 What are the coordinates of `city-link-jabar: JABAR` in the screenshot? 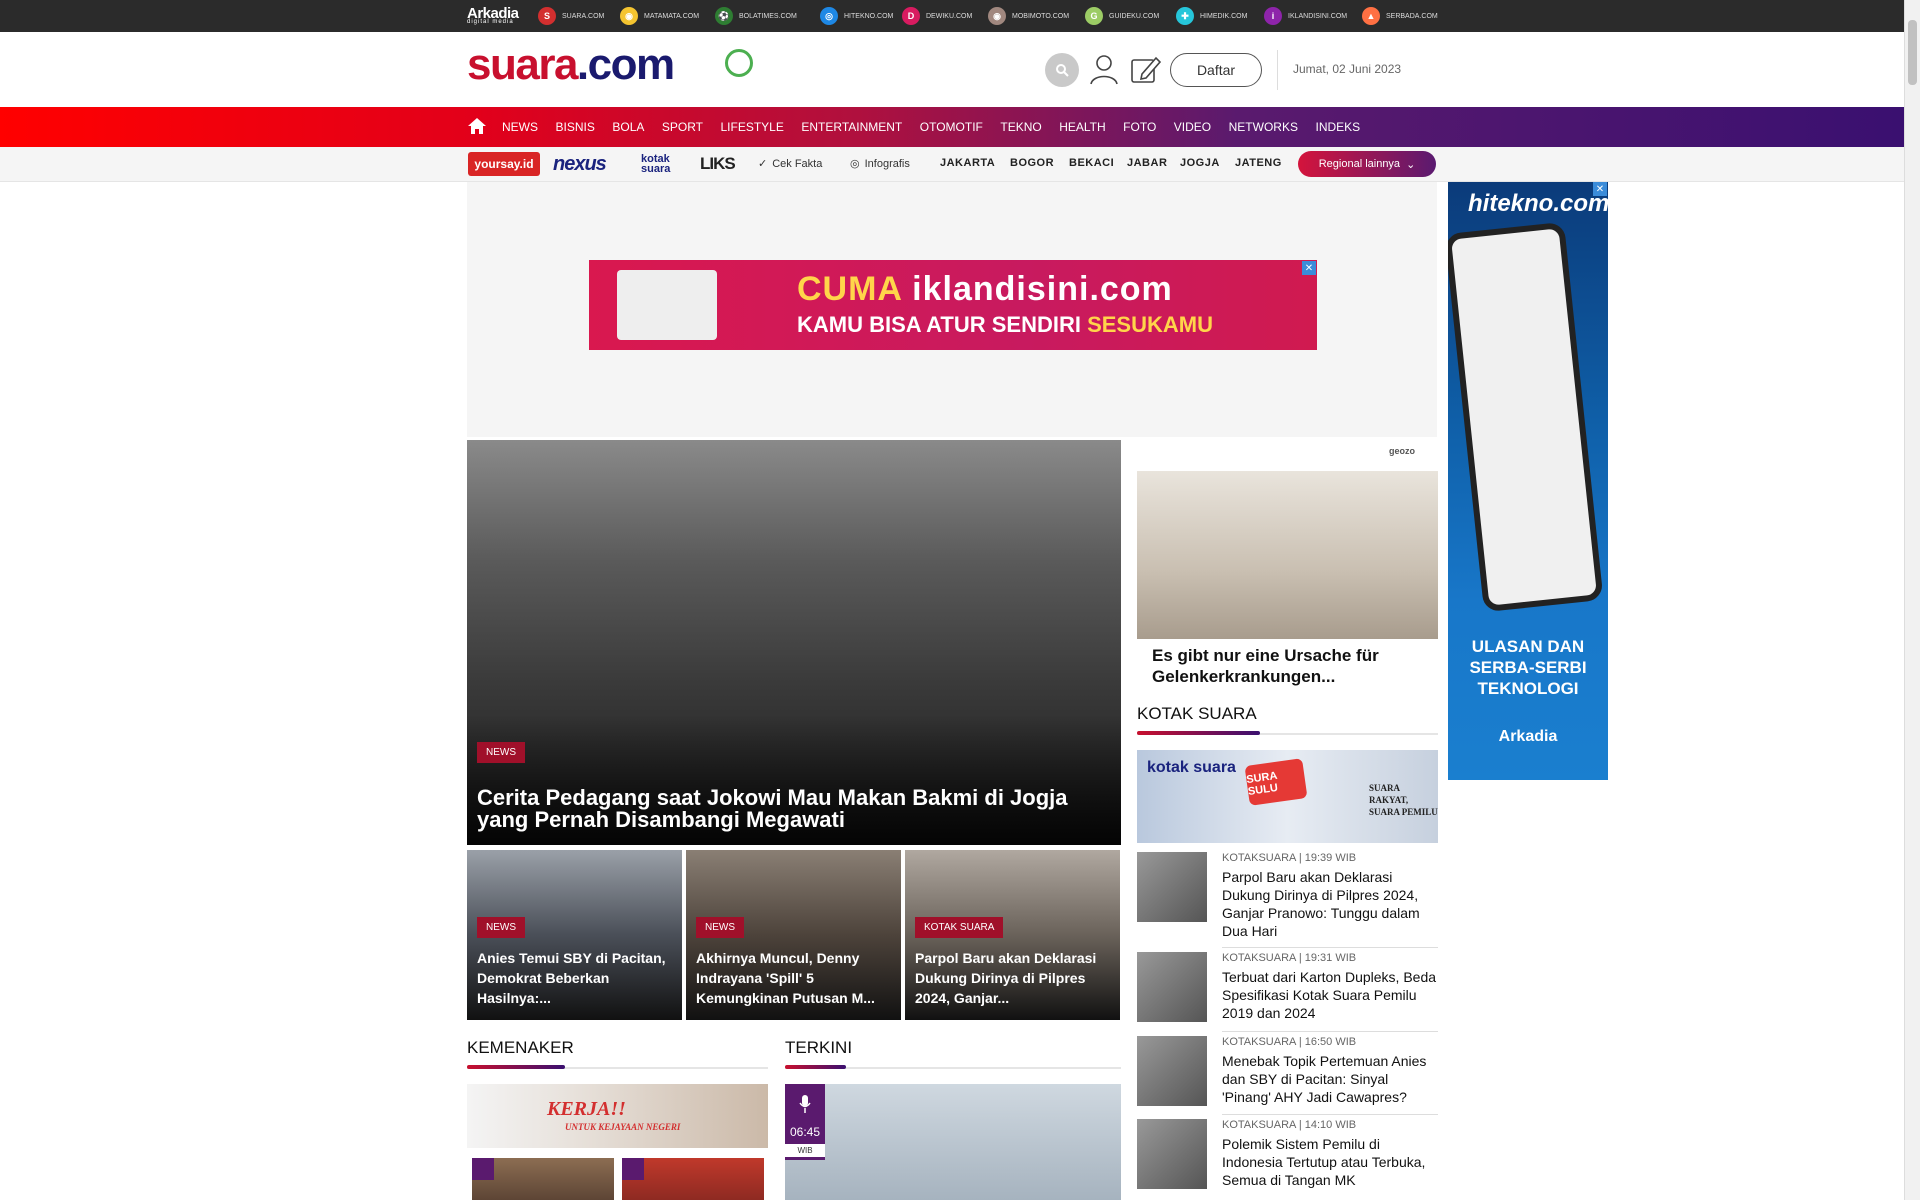 It's located at (1147, 163).